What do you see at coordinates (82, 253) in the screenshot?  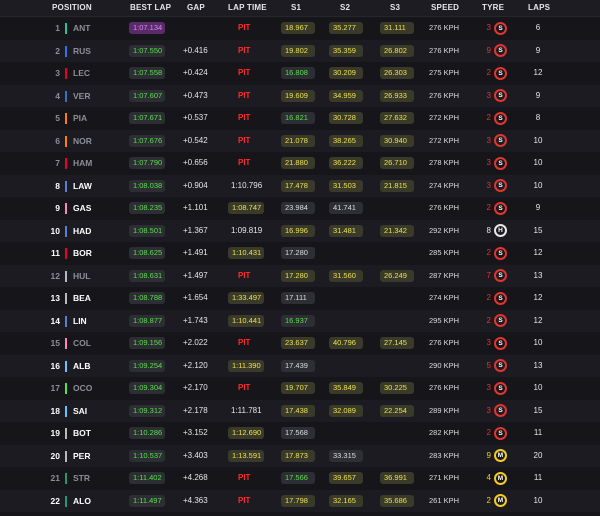 I see `driver-code: BOR` at bounding box center [82, 253].